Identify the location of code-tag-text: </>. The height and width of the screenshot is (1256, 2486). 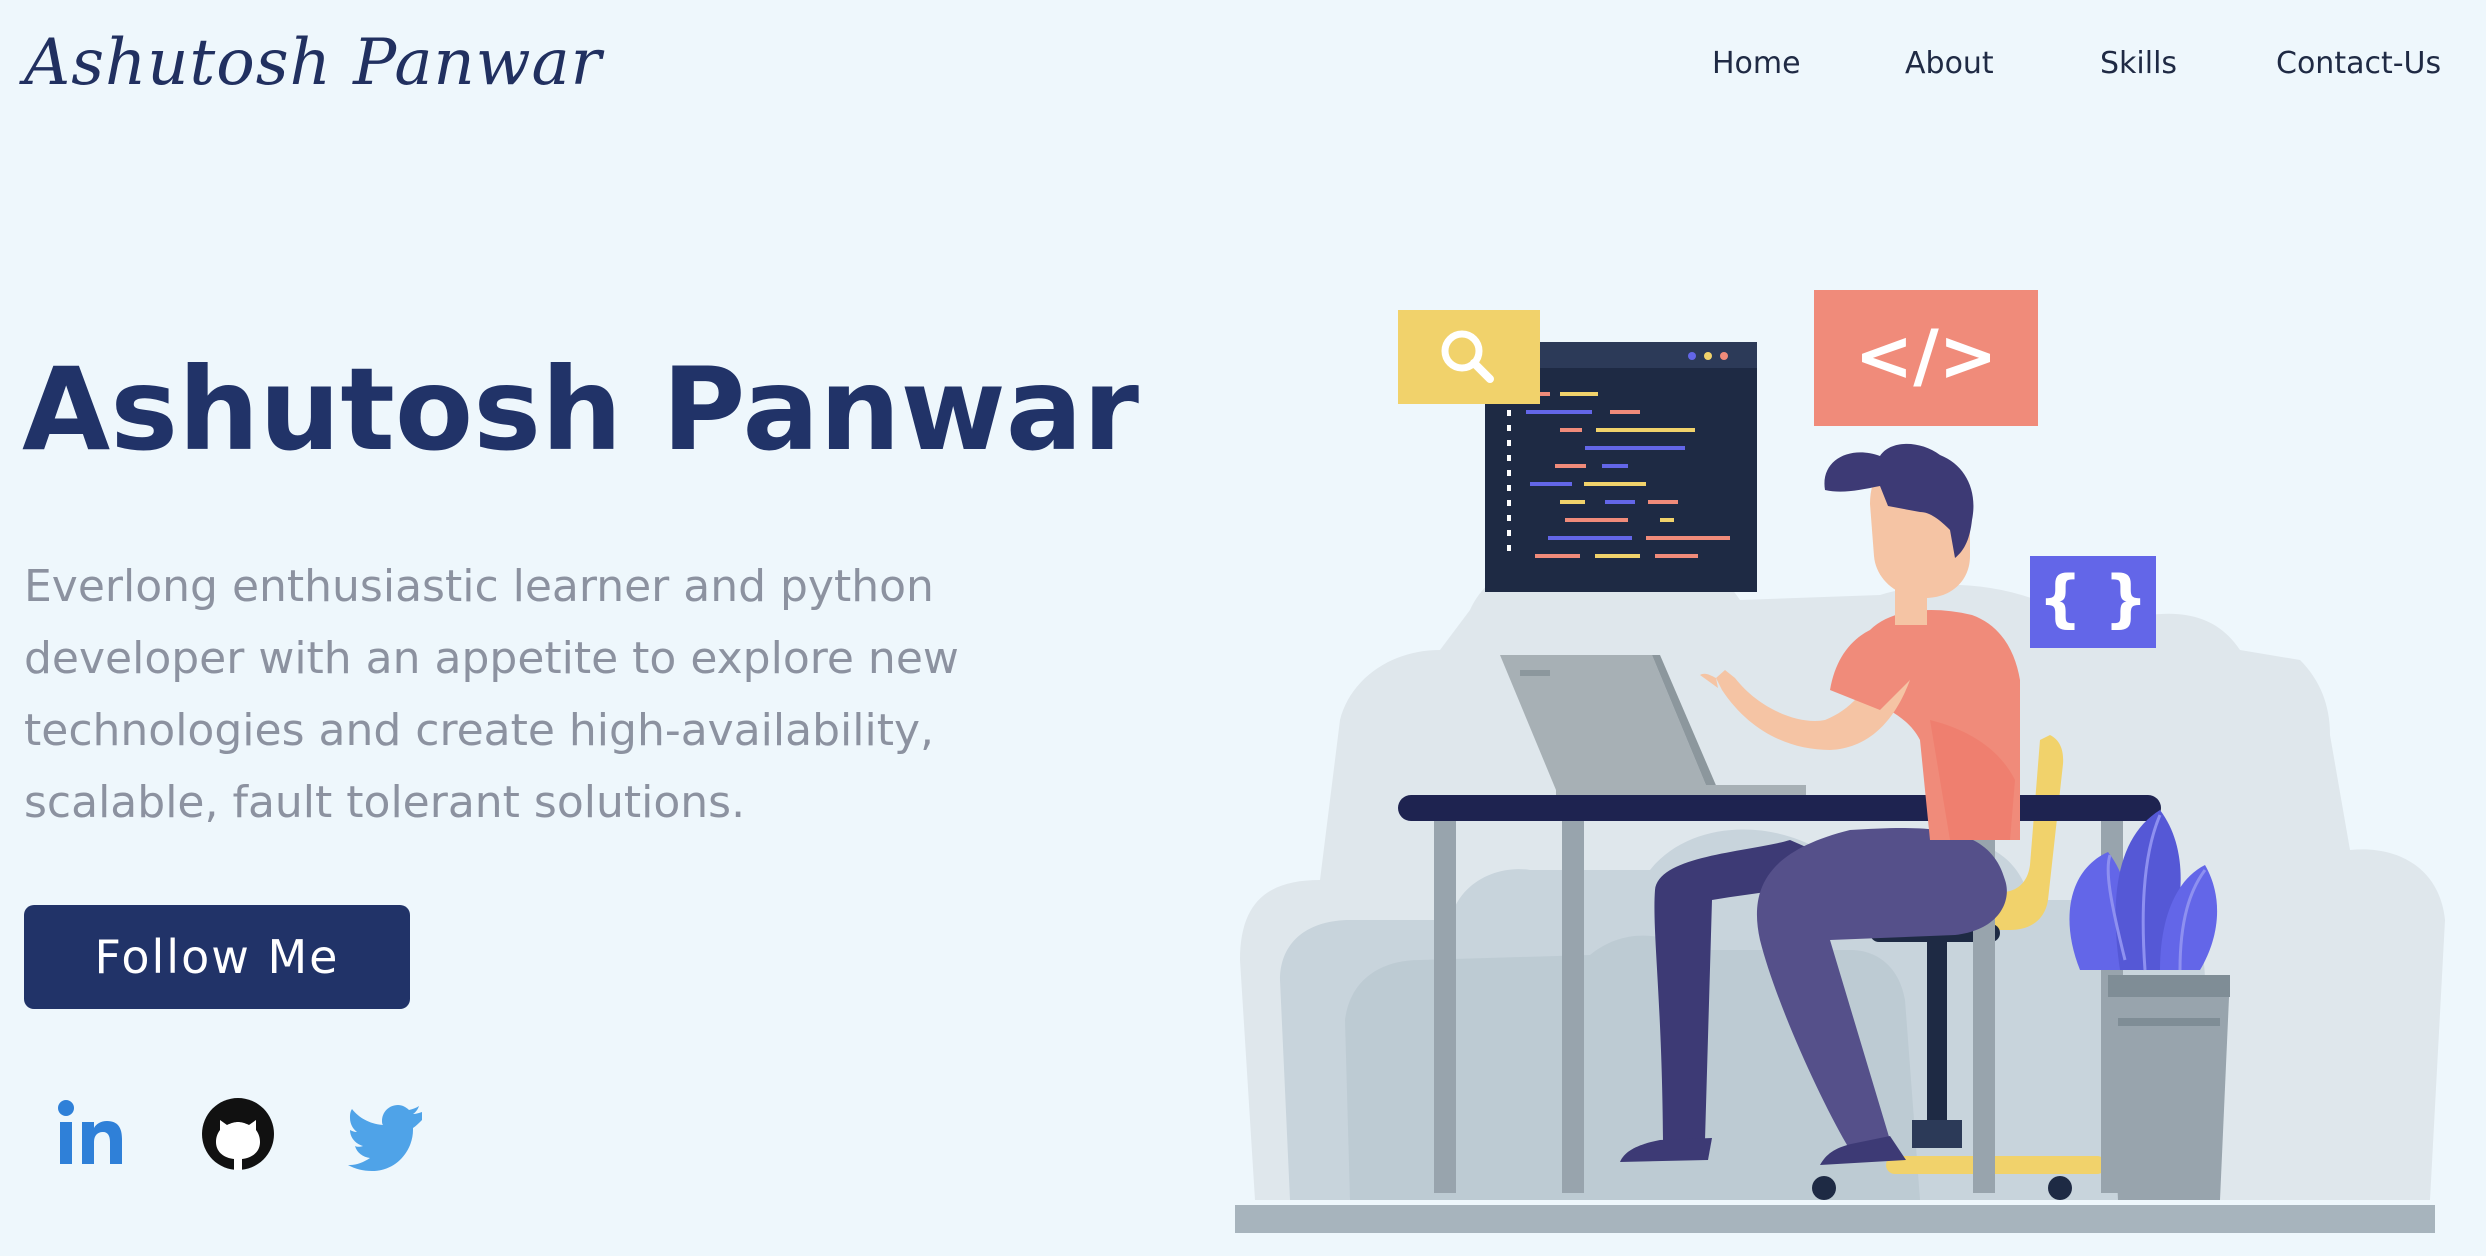
(1926, 356).